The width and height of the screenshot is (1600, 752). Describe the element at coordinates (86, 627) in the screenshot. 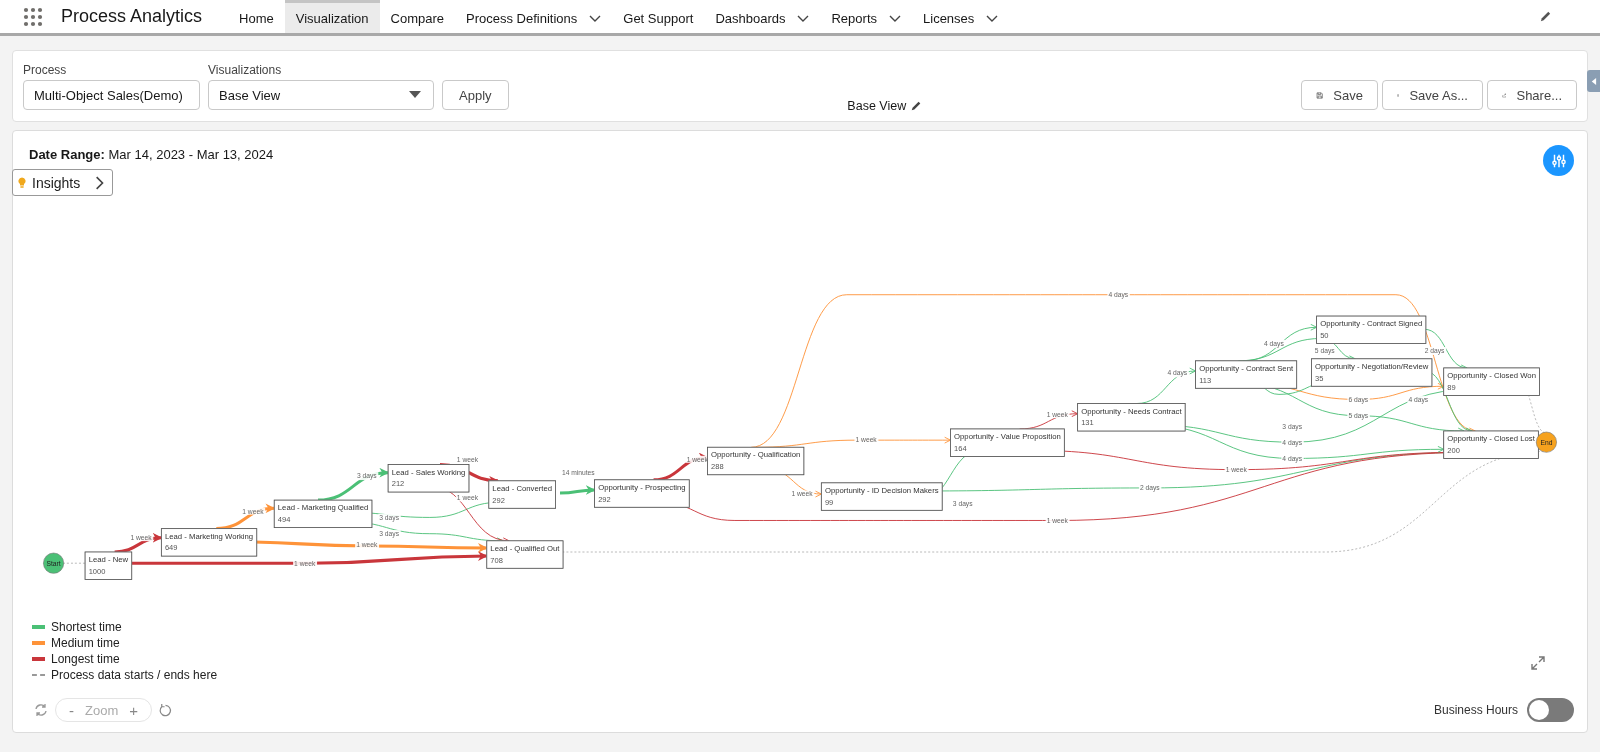

I see `legend-label: Shortest time` at that location.